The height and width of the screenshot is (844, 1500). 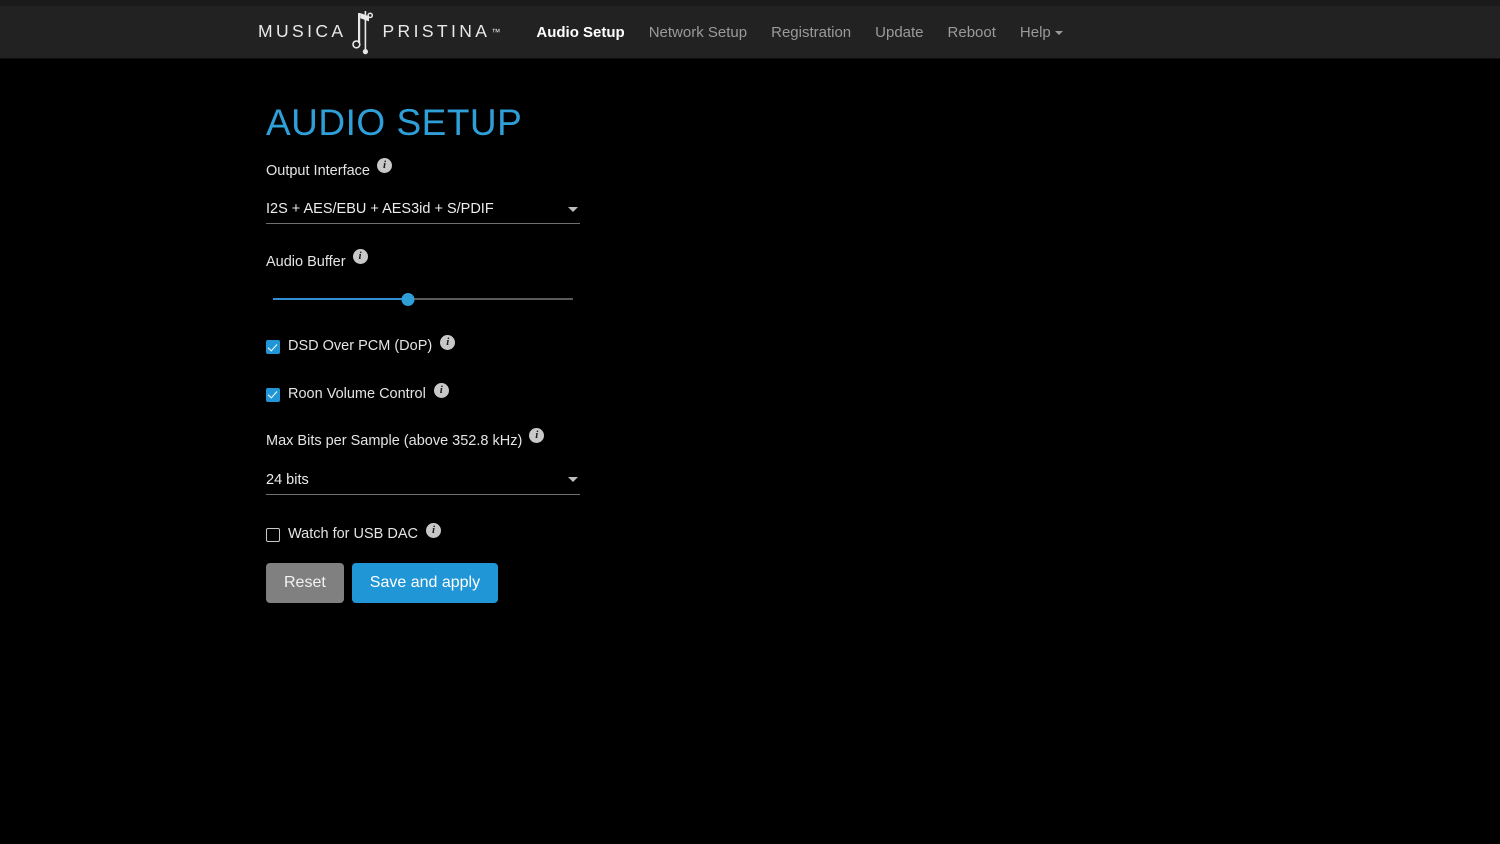 I want to click on audio-buffer-label: Audio Buffer, so click(x=306, y=262).